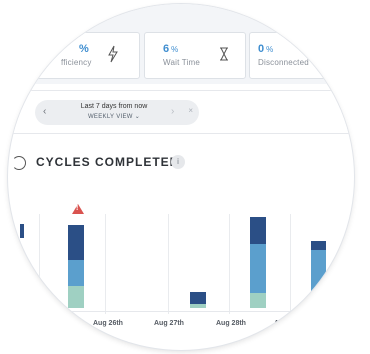 The height and width of the screenshot is (354, 370). What do you see at coordinates (113, 56) in the screenshot?
I see `lightning-icon` at bounding box center [113, 56].